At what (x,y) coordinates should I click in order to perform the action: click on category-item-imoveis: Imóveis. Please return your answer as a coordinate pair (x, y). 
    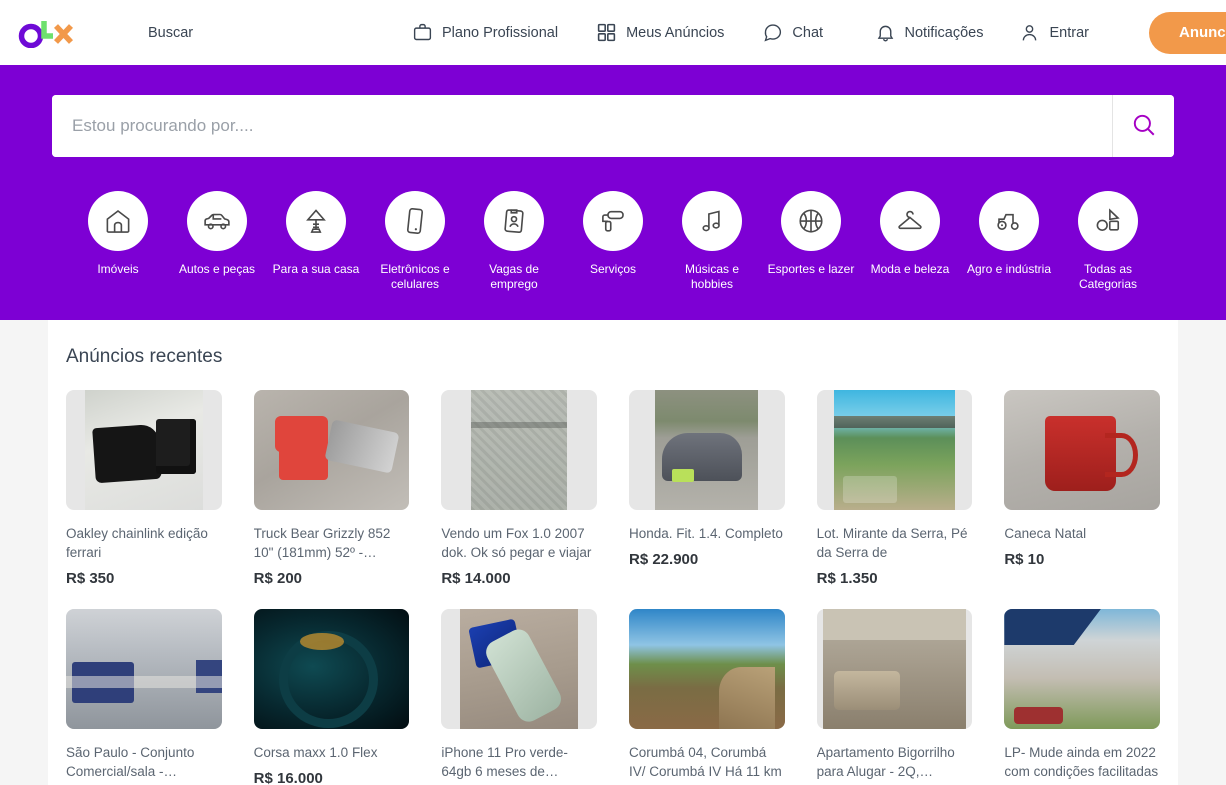
    Looking at the image, I should click on (118, 241).